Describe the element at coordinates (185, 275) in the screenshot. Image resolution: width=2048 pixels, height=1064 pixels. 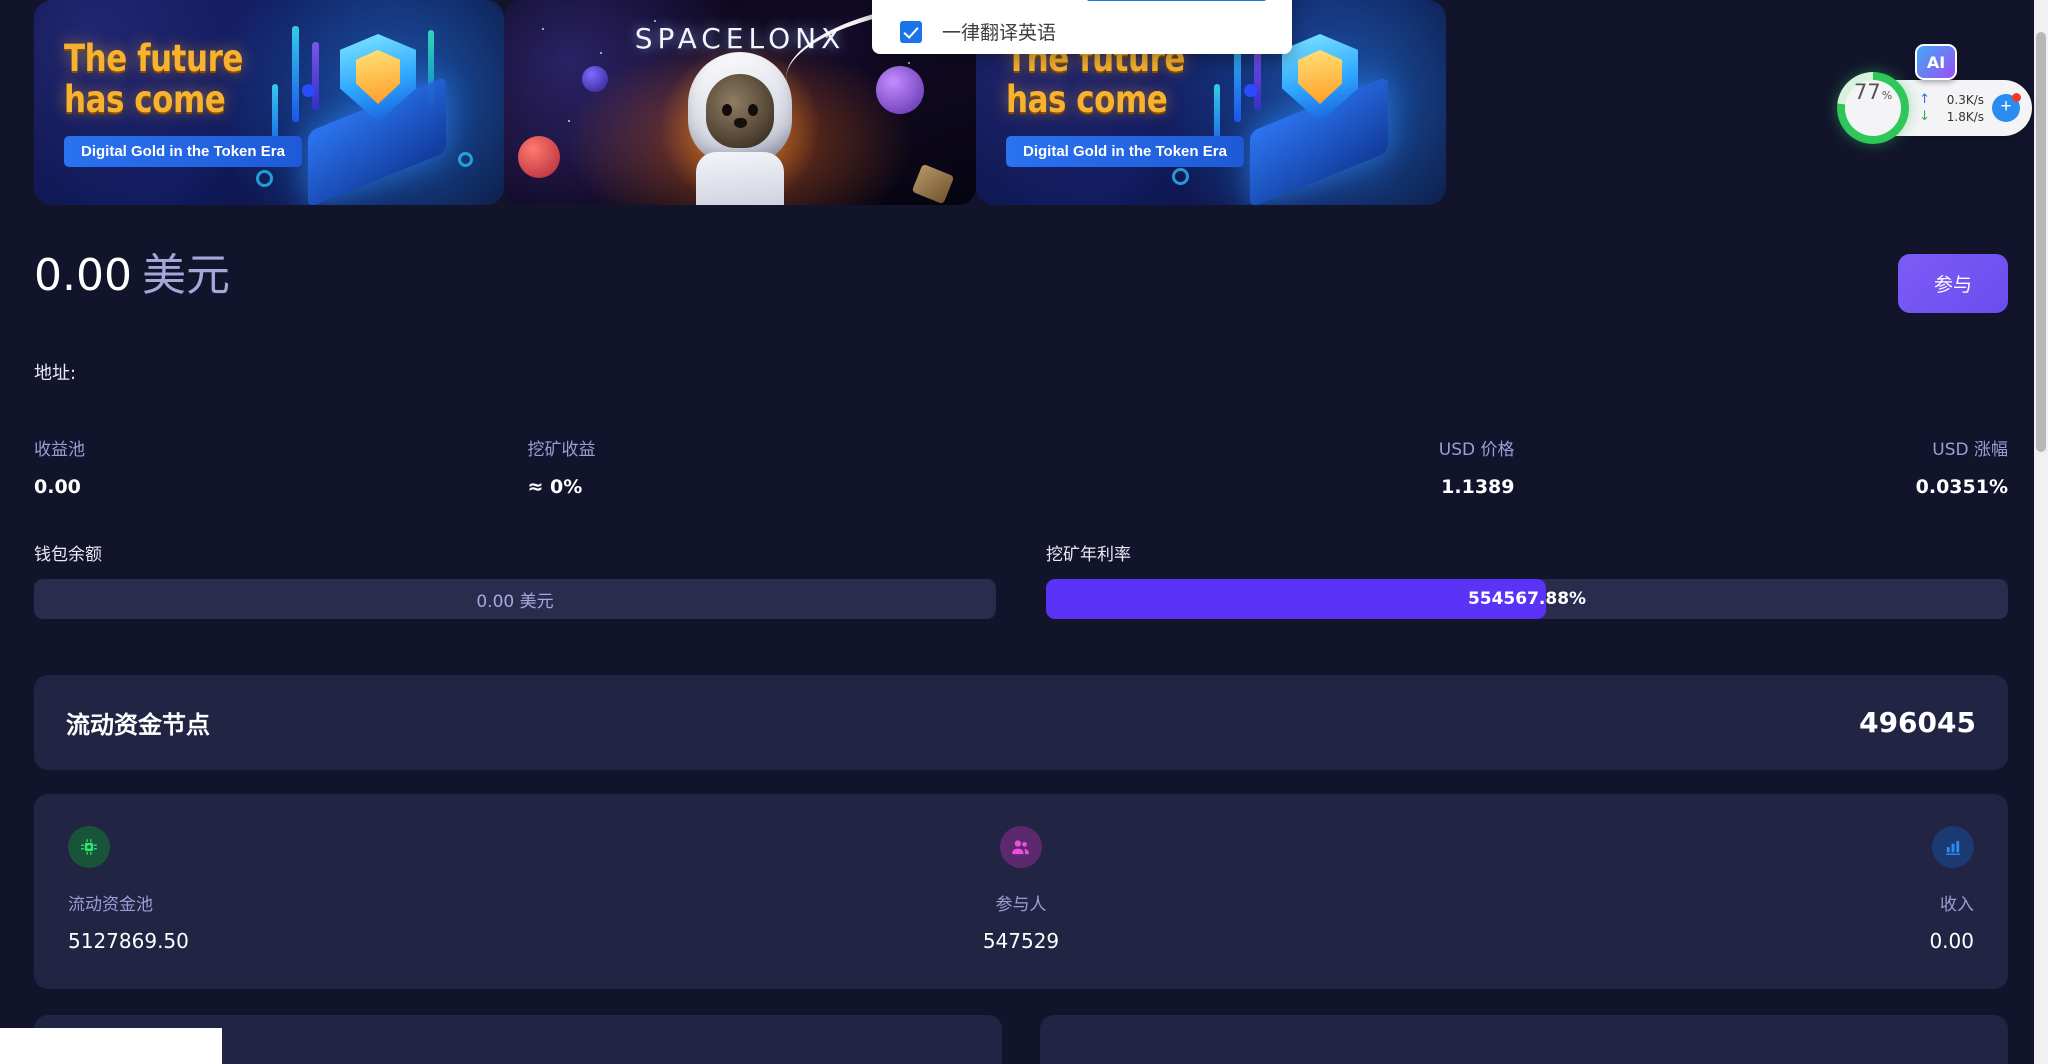
I see `balance-unit: 美元` at that location.